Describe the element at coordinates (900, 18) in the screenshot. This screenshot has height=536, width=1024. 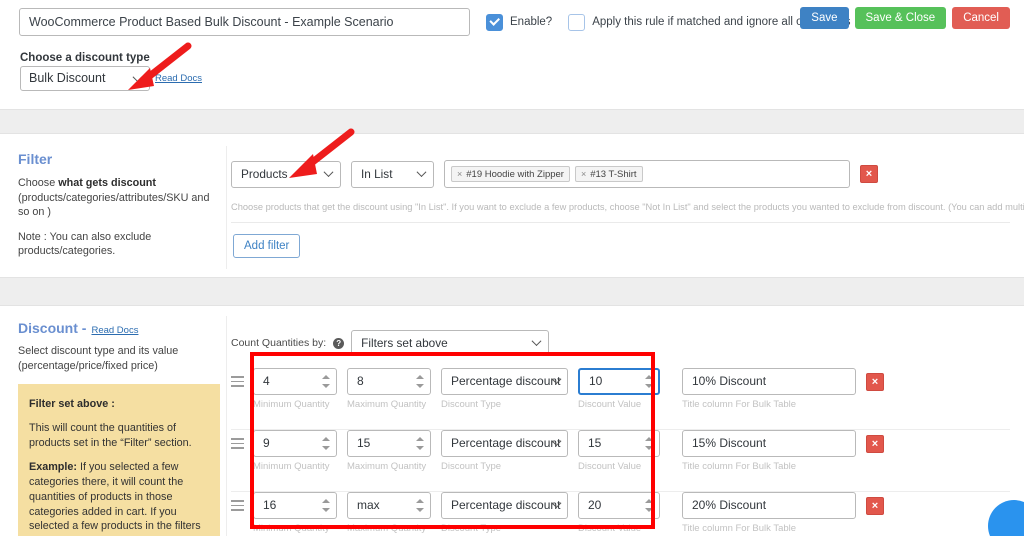
I see `save-close-button: Save & Close` at that location.